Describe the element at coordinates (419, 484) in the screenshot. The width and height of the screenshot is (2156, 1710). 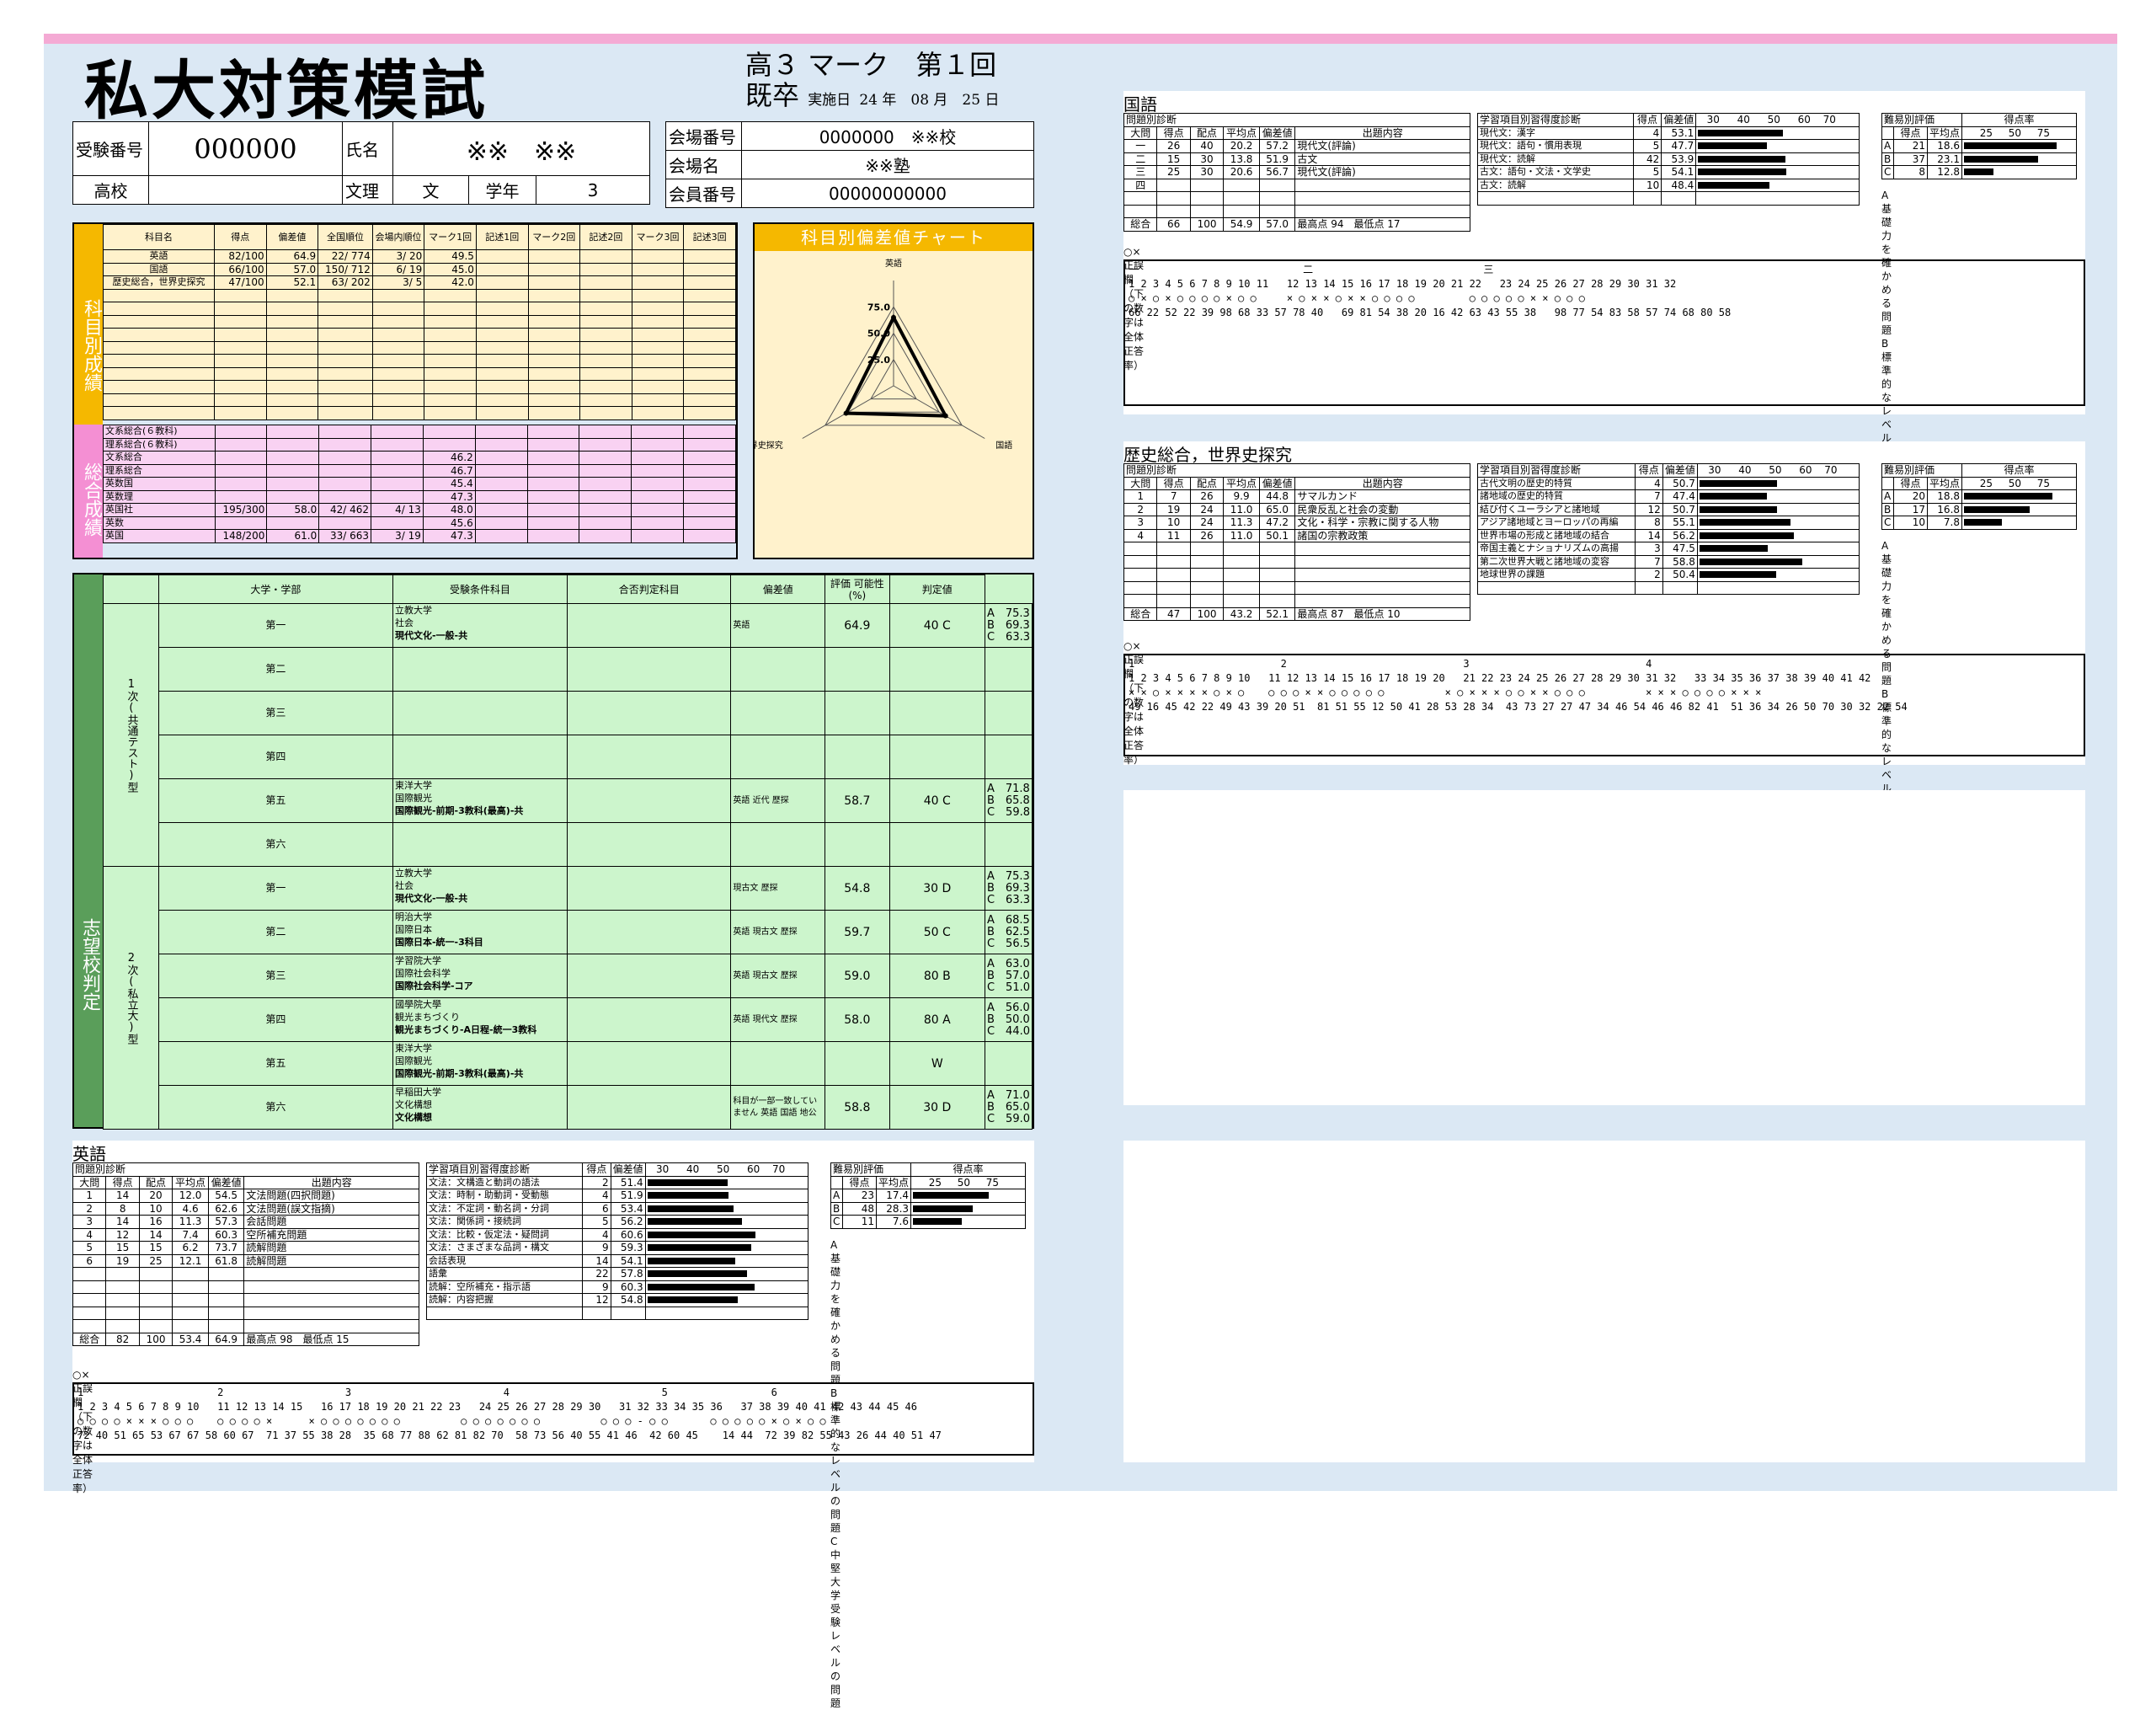
I see `total-row: 英数国 45.4` at that location.